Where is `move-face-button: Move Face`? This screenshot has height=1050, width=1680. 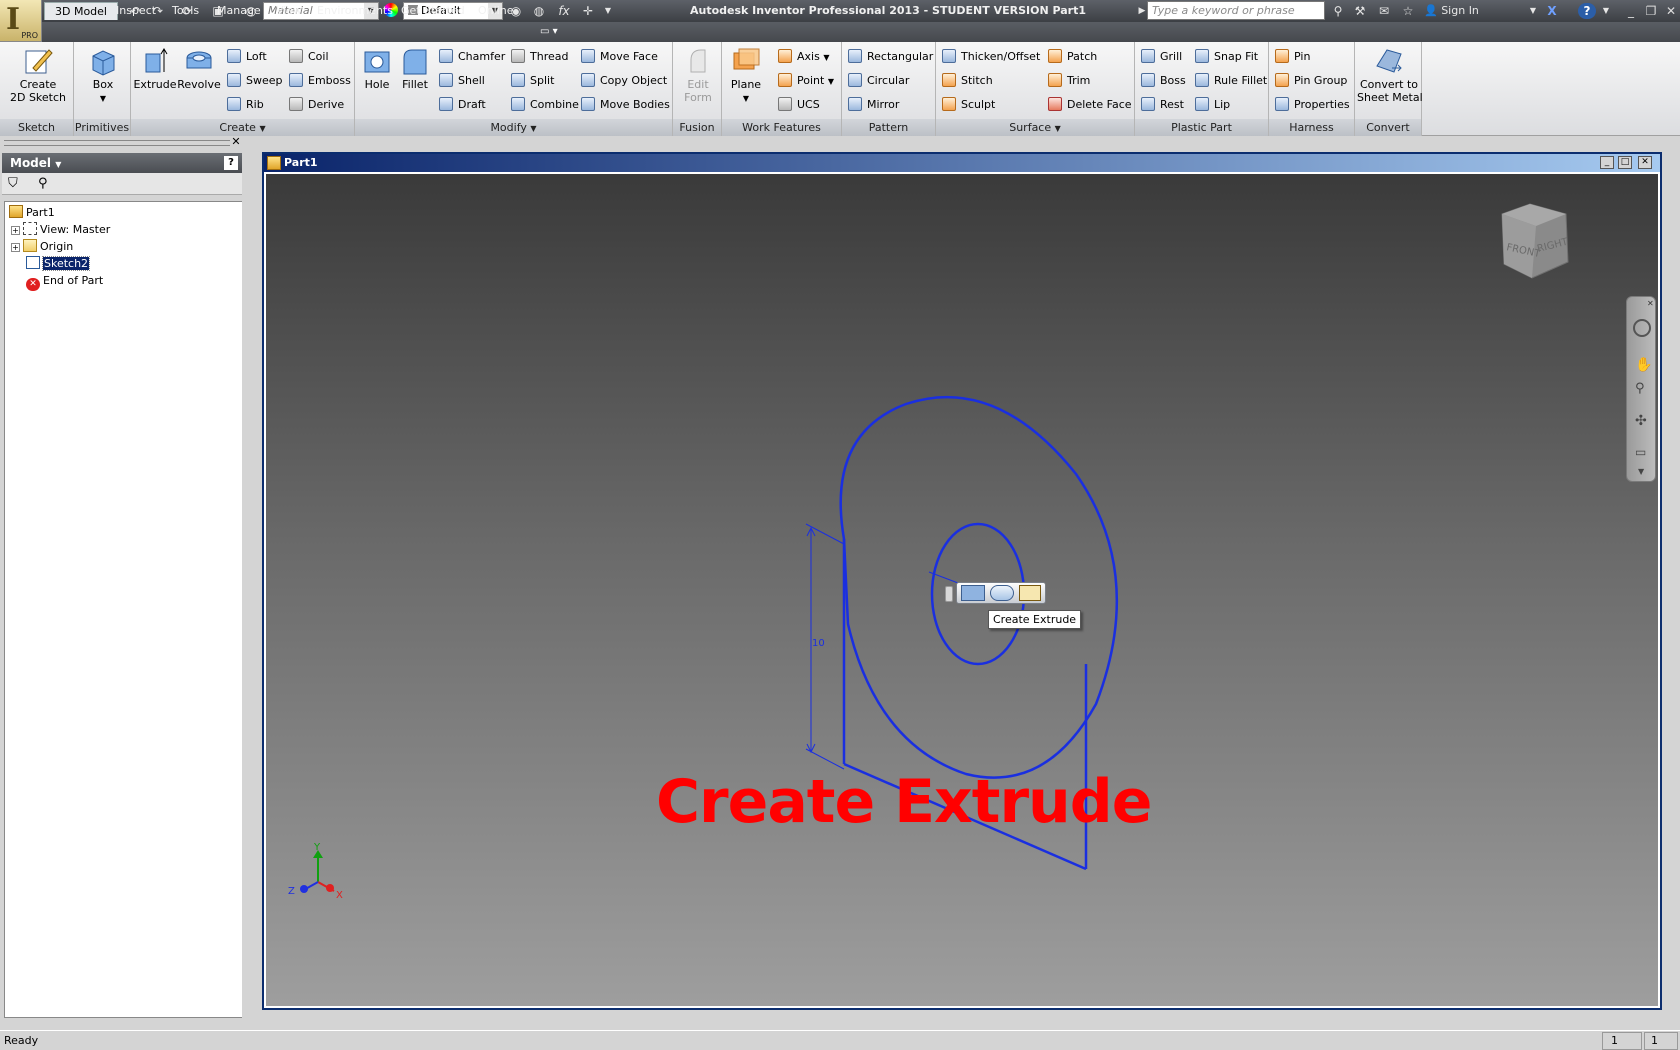
move-face-button: Move Face is located at coordinates (619, 57).